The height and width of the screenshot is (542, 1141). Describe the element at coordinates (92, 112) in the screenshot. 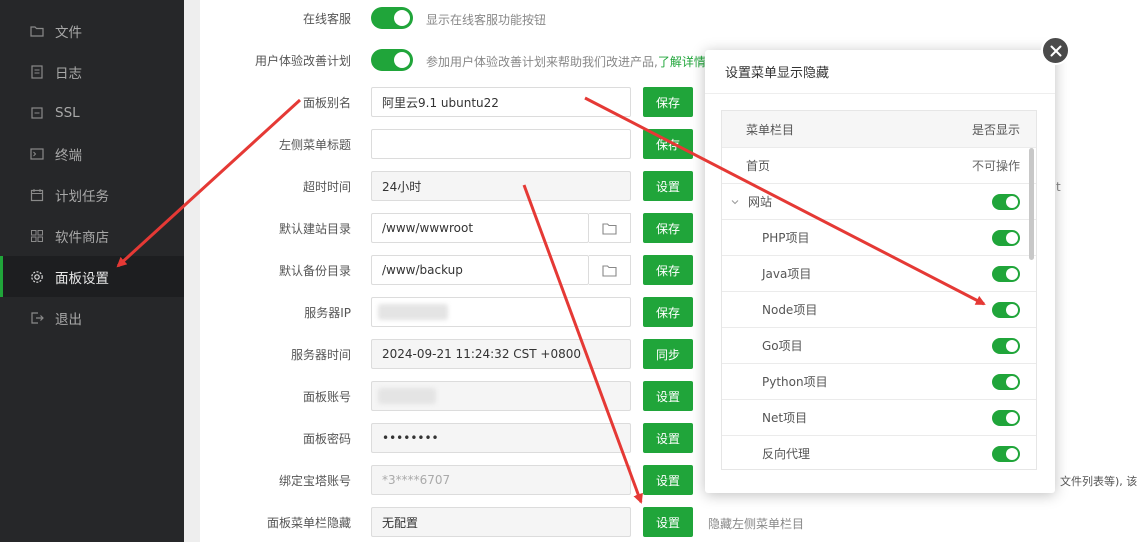

I see `sidebar-item-ssl: SSL` at that location.